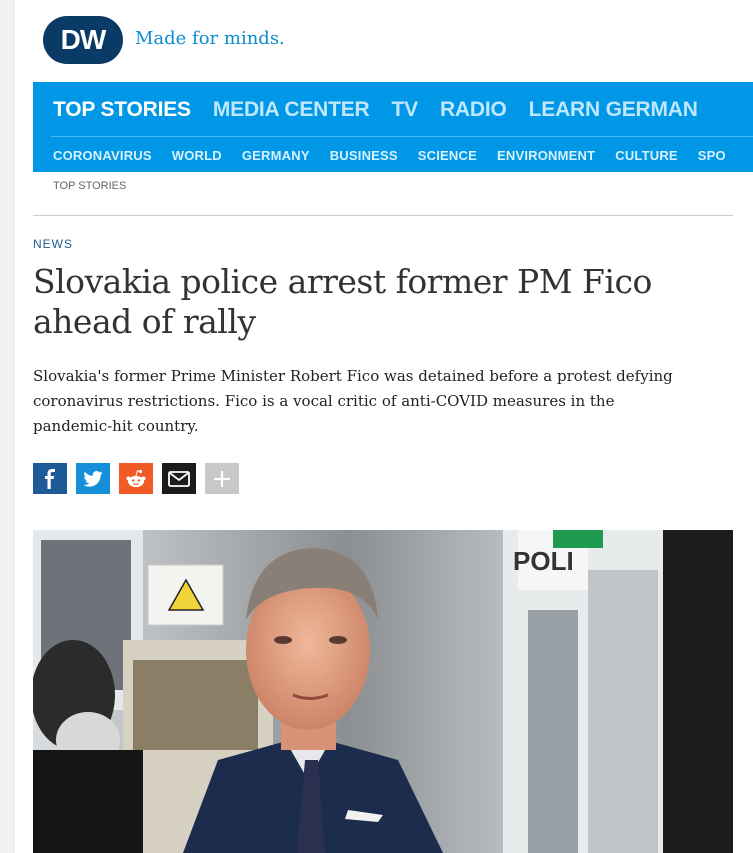 The height and width of the screenshot is (853, 753). Describe the element at coordinates (447, 156) in the screenshot. I see `nav-science: SCIENCE` at that location.